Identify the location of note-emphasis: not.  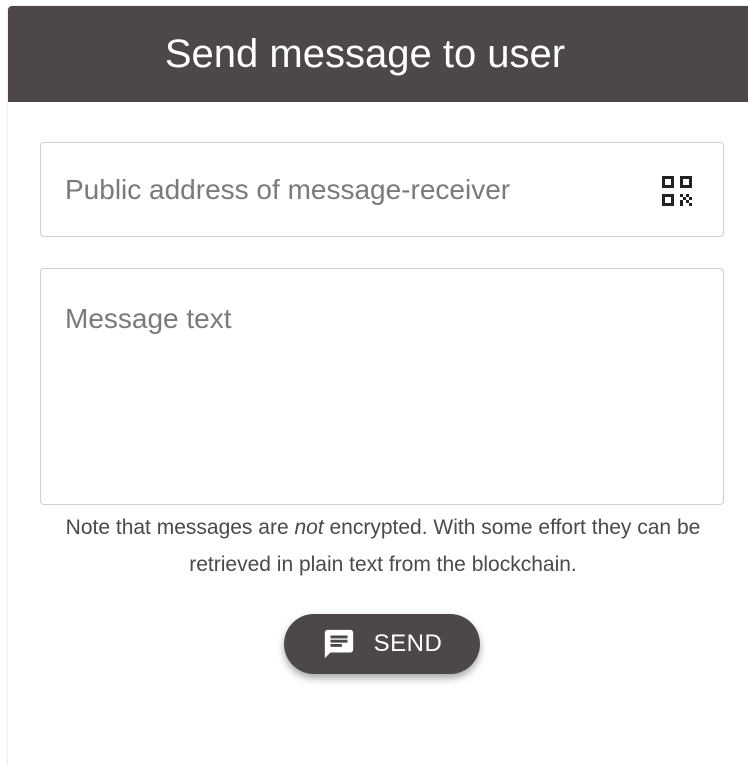
(309, 527).